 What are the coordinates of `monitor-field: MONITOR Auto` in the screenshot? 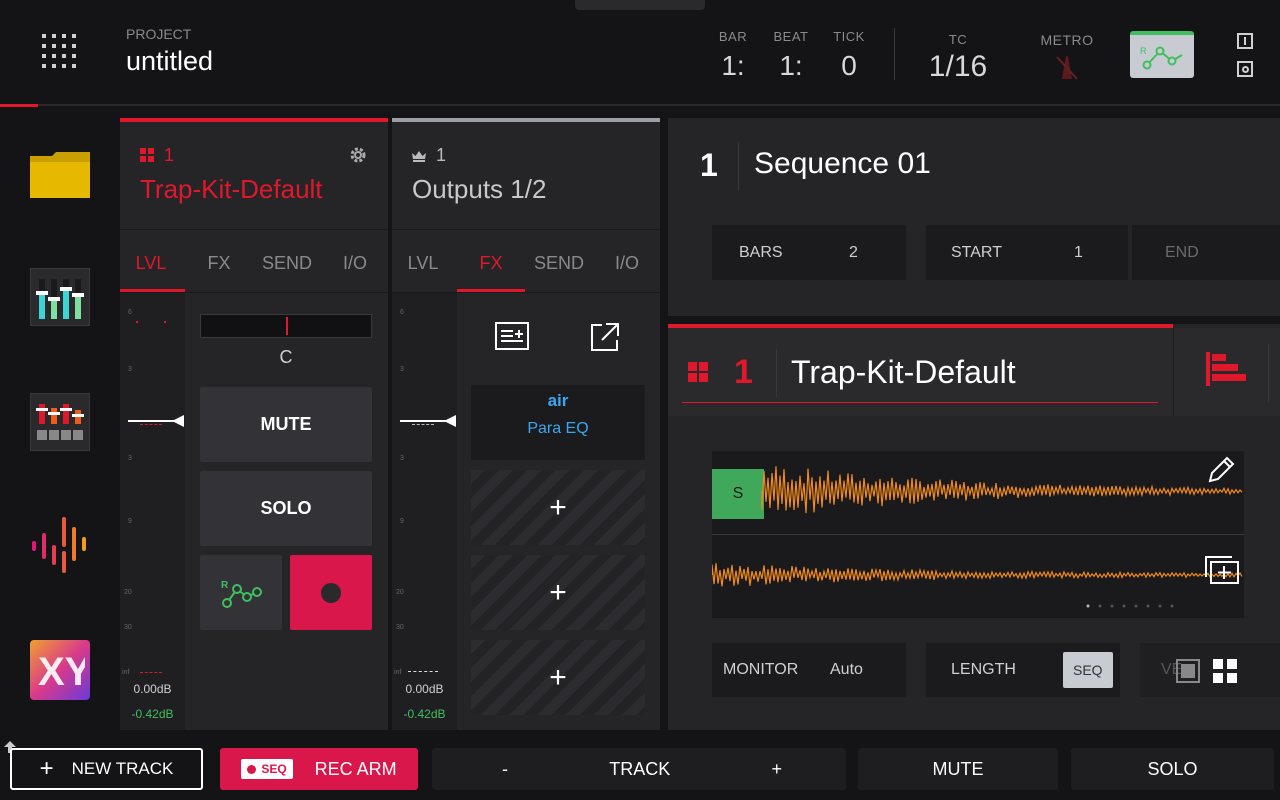 It's located at (809, 670).